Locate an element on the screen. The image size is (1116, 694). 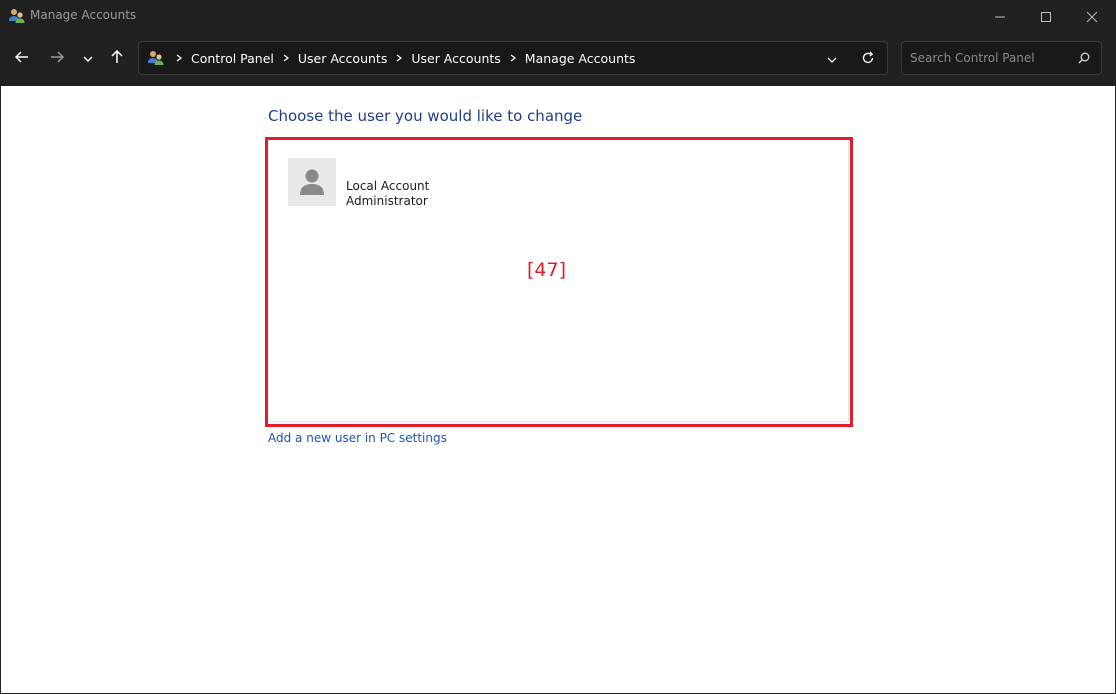
maximize-button is located at coordinates (1046, 16).